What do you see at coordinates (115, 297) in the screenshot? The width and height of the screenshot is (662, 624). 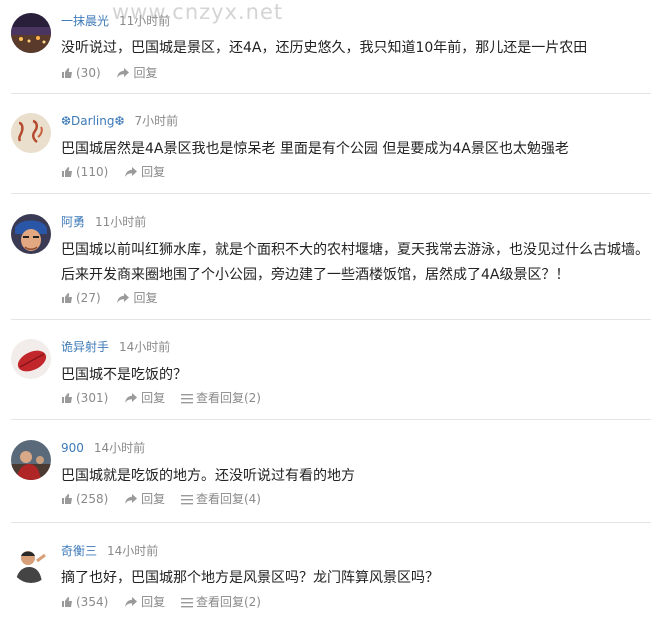 I see `comment-actions: (27) 回复` at bounding box center [115, 297].